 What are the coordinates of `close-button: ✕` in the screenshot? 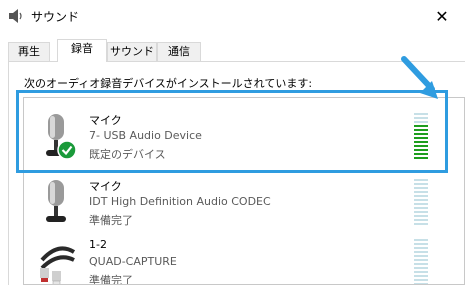 It's located at (442, 16).